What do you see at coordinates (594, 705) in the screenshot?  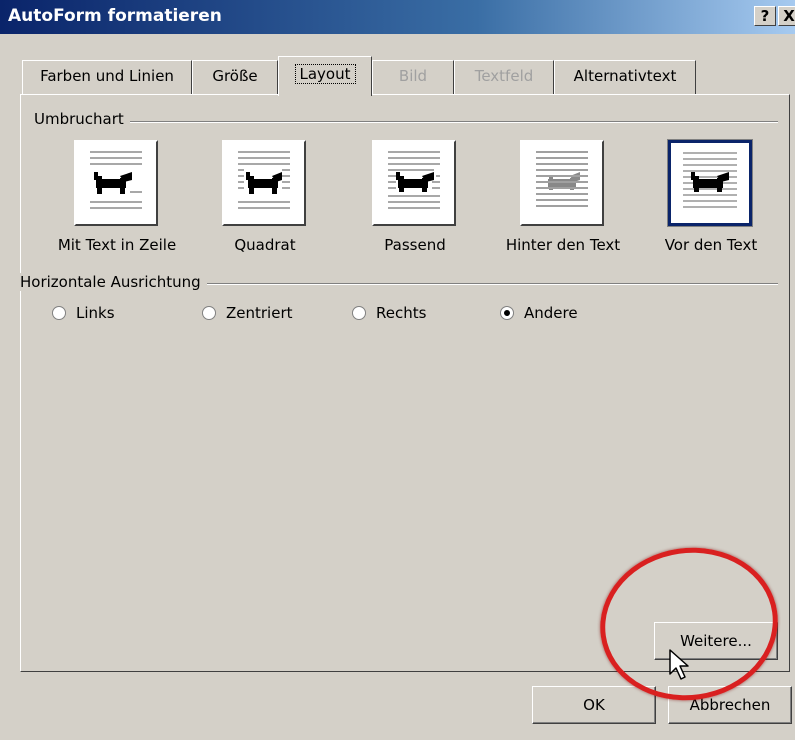 I see `ok-button: OK` at bounding box center [594, 705].